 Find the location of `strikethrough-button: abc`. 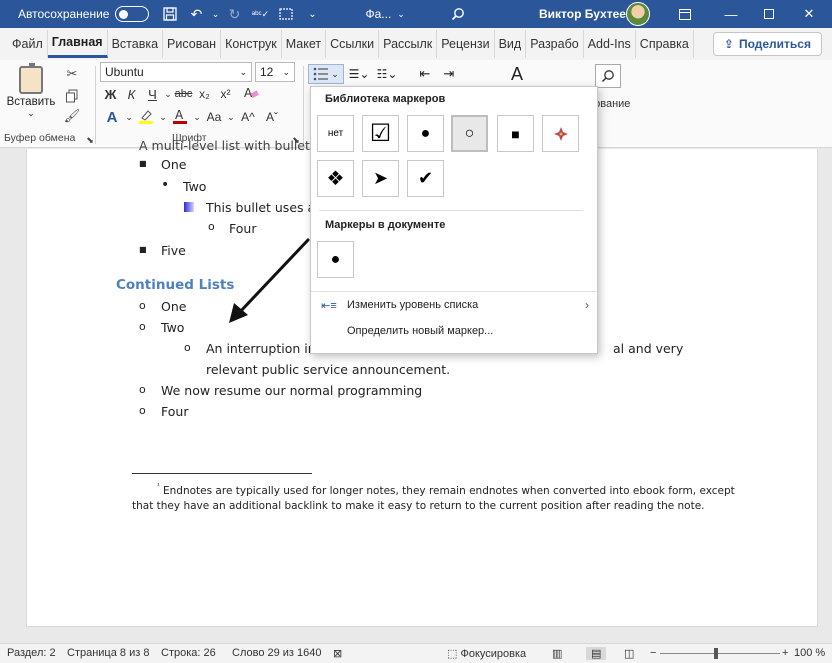

strikethrough-button: abc is located at coordinates (183, 94).